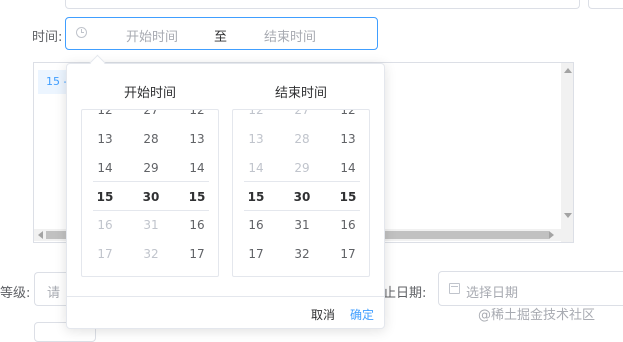 The width and height of the screenshot is (623, 342). Describe the element at coordinates (256, 168) in the screenshot. I see `spinner-item-disabled: 14` at that location.